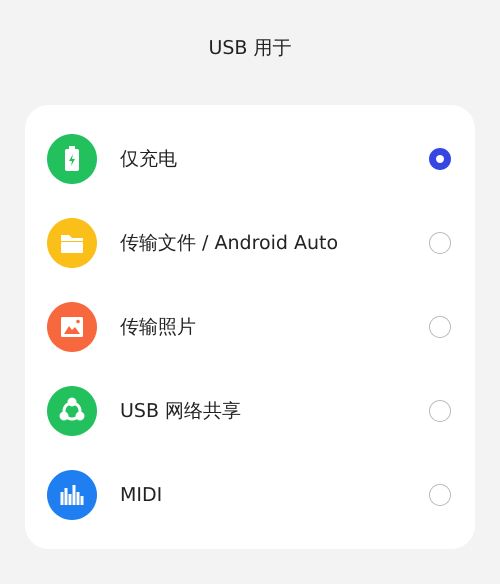 This screenshot has width=500, height=584. What do you see at coordinates (274, 495) in the screenshot?
I see `option-label: MIDI` at bounding box center [274, 495].